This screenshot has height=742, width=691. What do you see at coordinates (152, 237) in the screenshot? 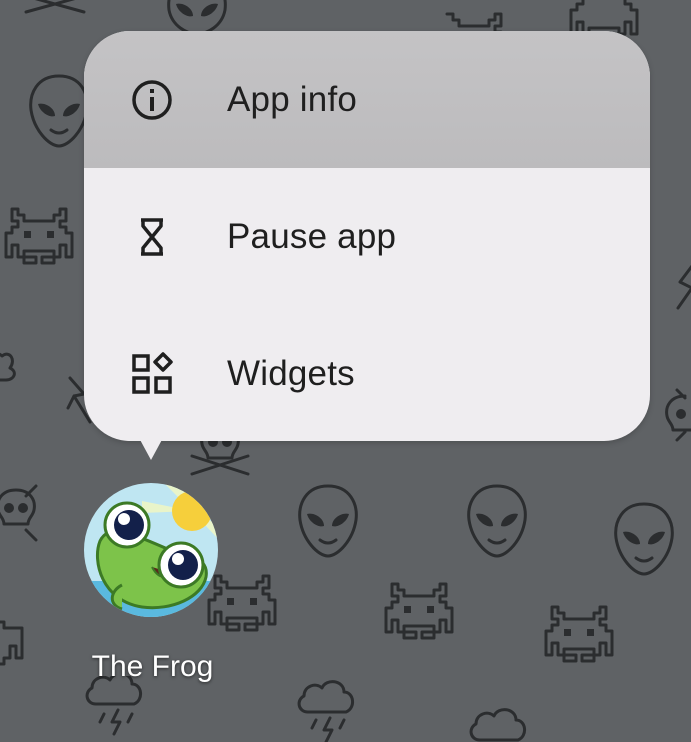
I see `hourglass-icon` at bounding box center [152, 237].